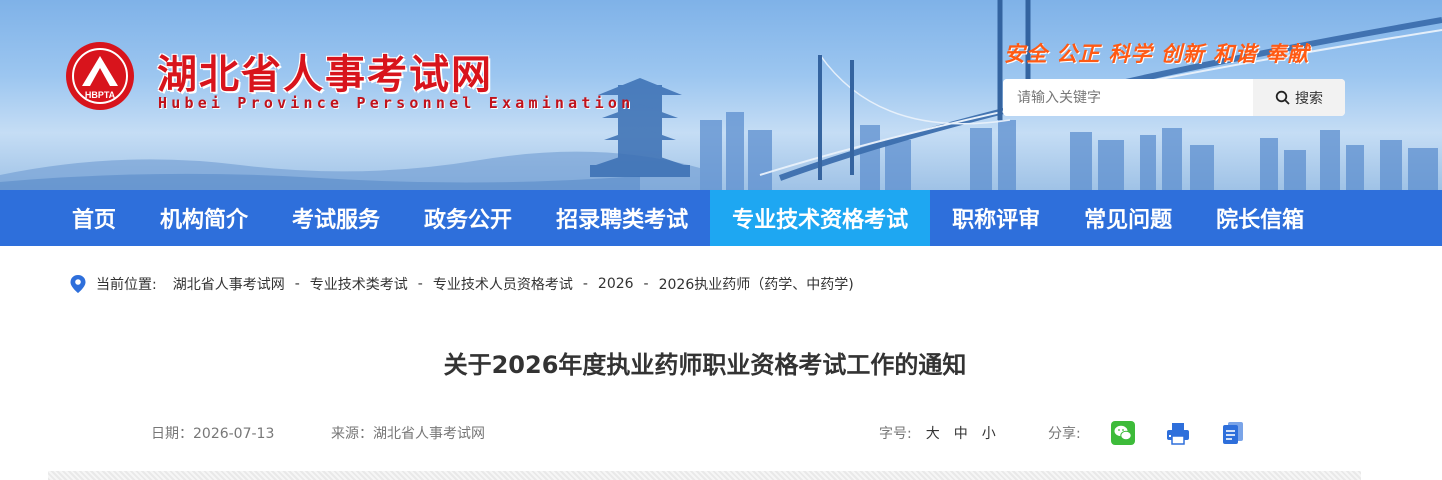 The height and width of the screenshot is (480, 1442). I want to click on nav-item-exam-services: 考试服务, so click(336, 218).